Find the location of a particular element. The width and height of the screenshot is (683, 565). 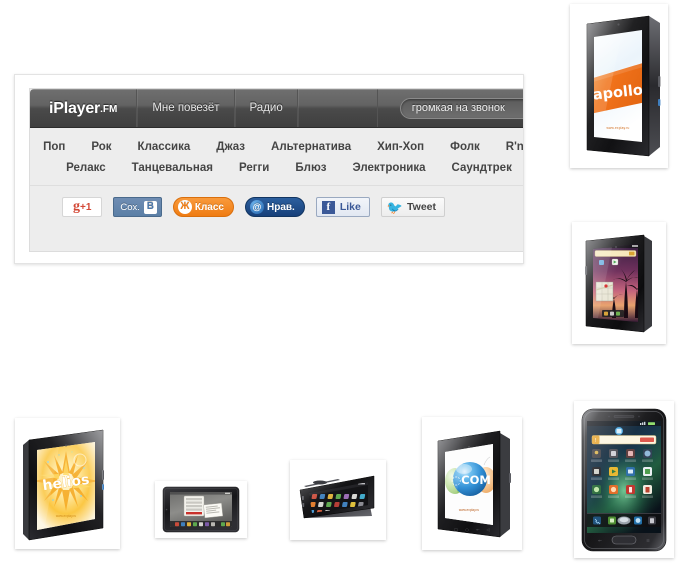

genre-hiphop: Хип-Хоп is located at coordinates (400, 147).